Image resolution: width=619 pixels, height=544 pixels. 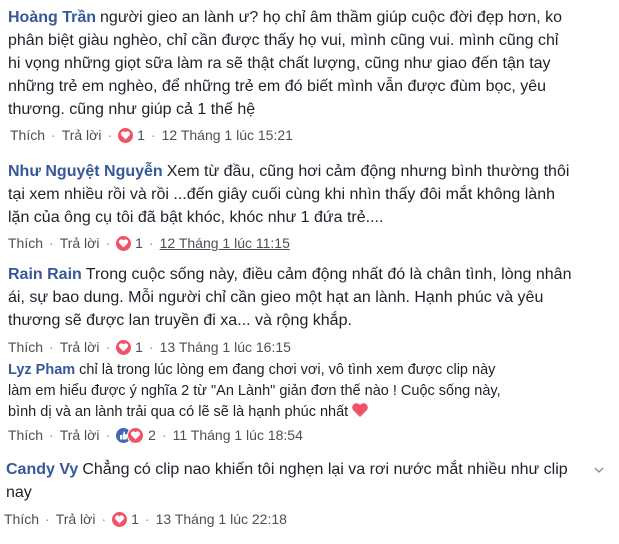 What do you see at coordinates (52, 17) in the screenshot?
I see `comment-author: Hoàng Trần` at bounding box center [52, 17].